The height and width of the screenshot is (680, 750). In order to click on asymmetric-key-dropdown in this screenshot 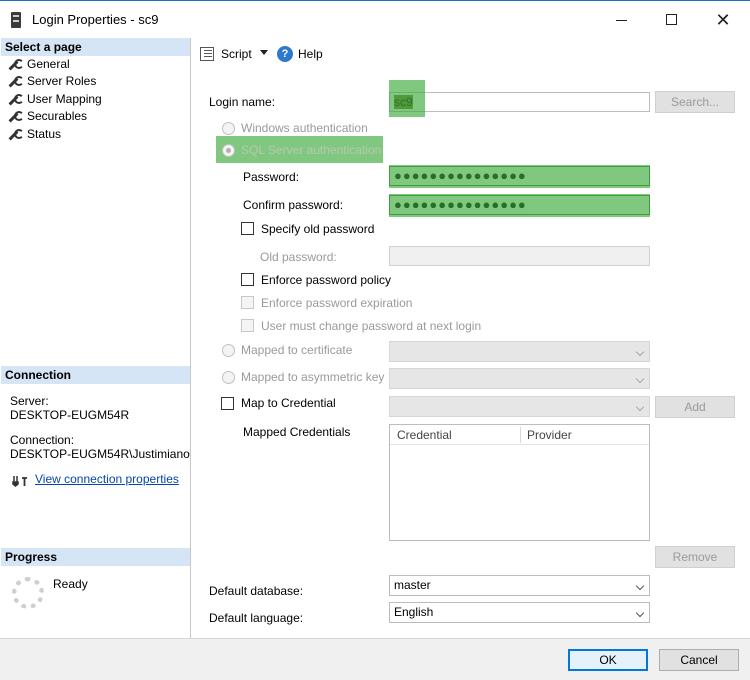, I will do `click(519, 378)`.